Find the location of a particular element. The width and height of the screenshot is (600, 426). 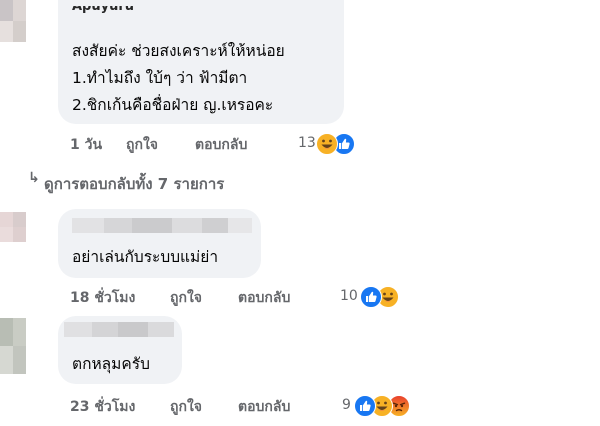

comment-text-line: อย่าเล่นกับระบบแม่ย่า is located at coordinates (145, 257).